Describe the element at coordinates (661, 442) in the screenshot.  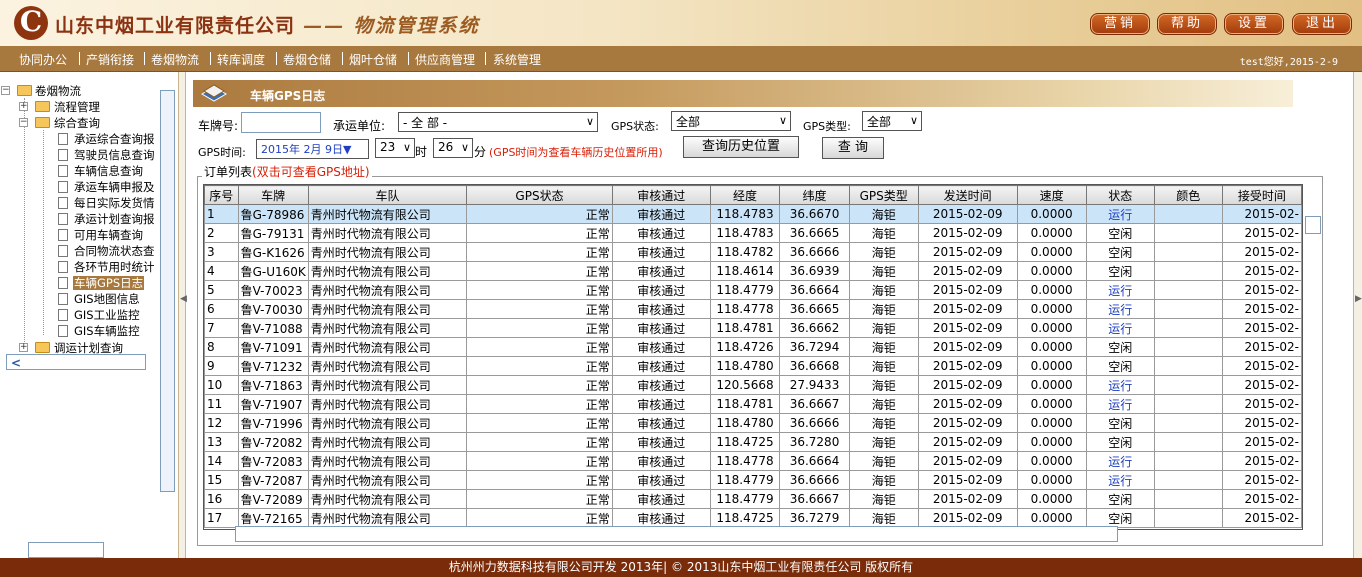
I see `table-cell: 审核通过` at that location.